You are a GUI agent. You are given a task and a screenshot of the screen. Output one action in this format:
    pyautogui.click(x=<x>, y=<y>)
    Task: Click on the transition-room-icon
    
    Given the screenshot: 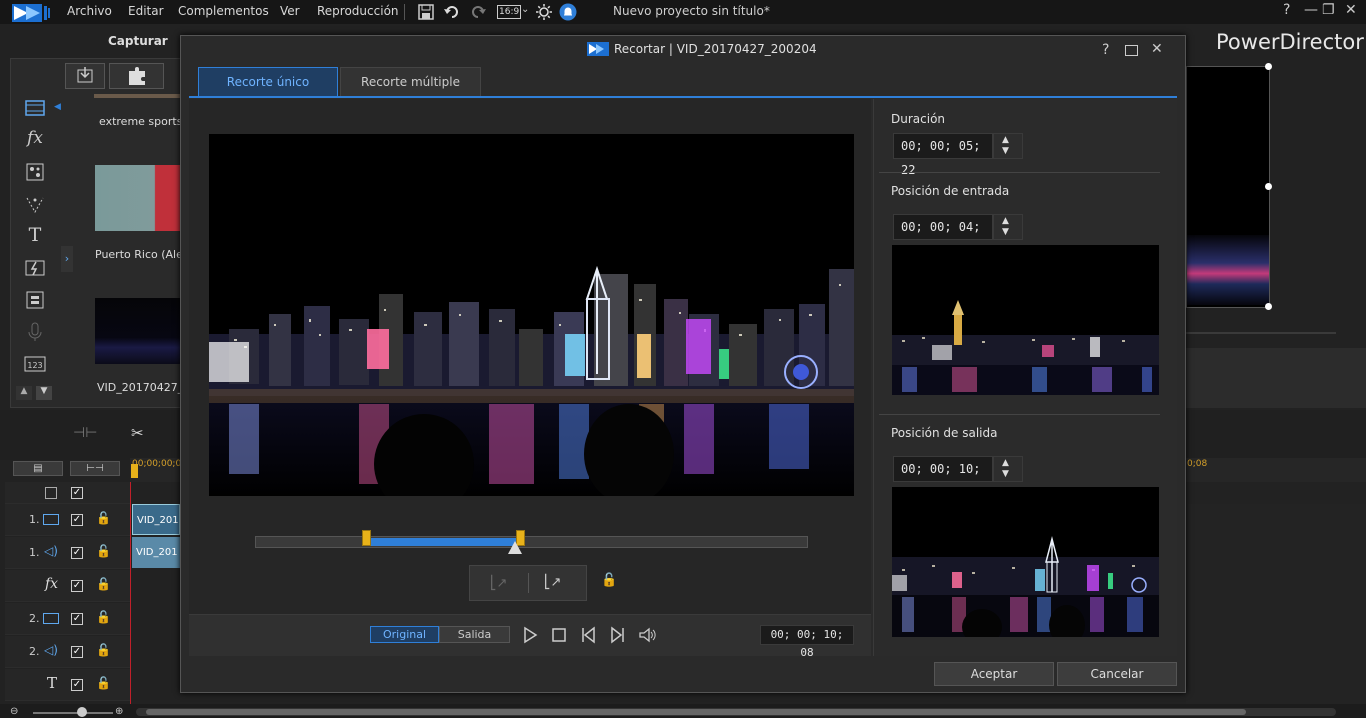 What is the action you would take?
    pyautogui.click(x=35, y=268)
    